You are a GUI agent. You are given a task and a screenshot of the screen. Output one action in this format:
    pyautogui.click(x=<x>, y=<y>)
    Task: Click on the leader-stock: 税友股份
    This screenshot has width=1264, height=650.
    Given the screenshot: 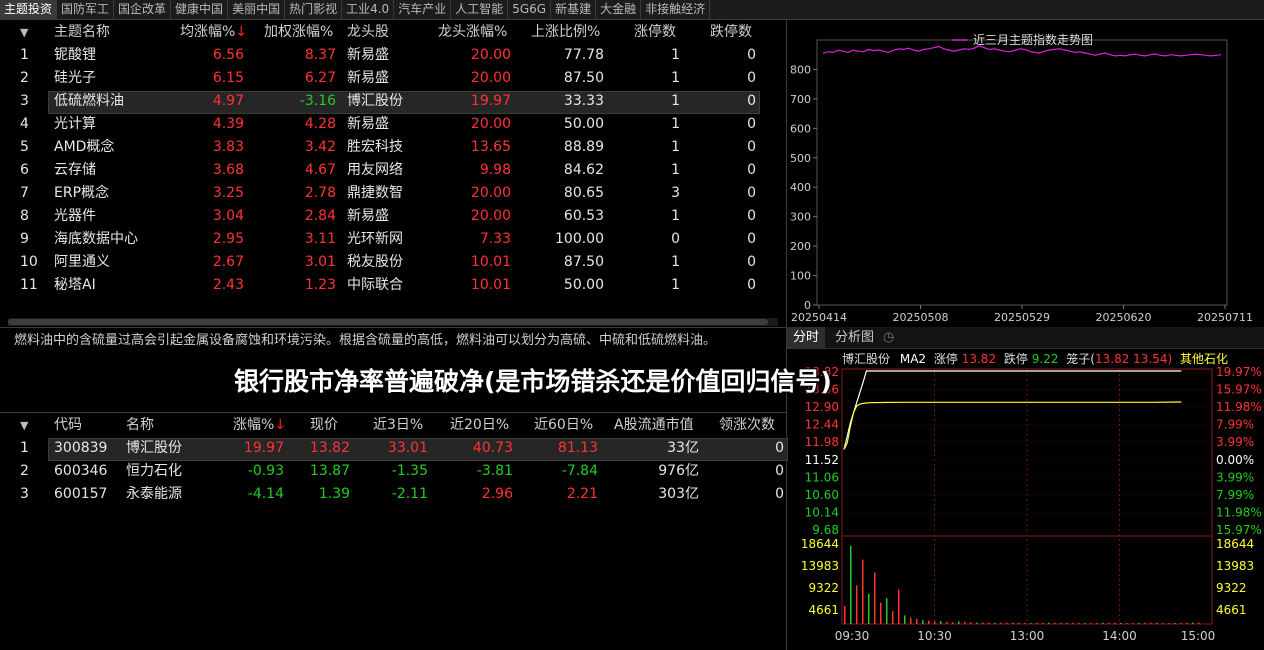 What is the action you would take?
    pyautogui.click(x=375, y=262)
    